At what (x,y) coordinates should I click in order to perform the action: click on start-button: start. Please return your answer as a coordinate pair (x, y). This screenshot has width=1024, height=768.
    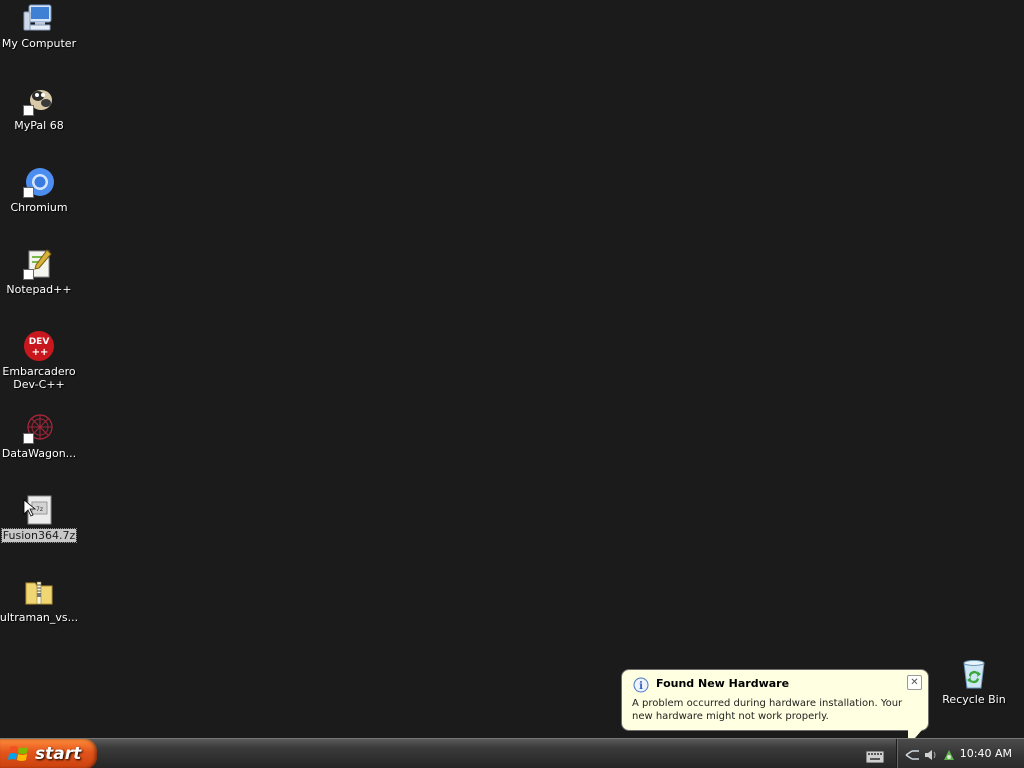
    Looking at the image, I should click on (48, 753).